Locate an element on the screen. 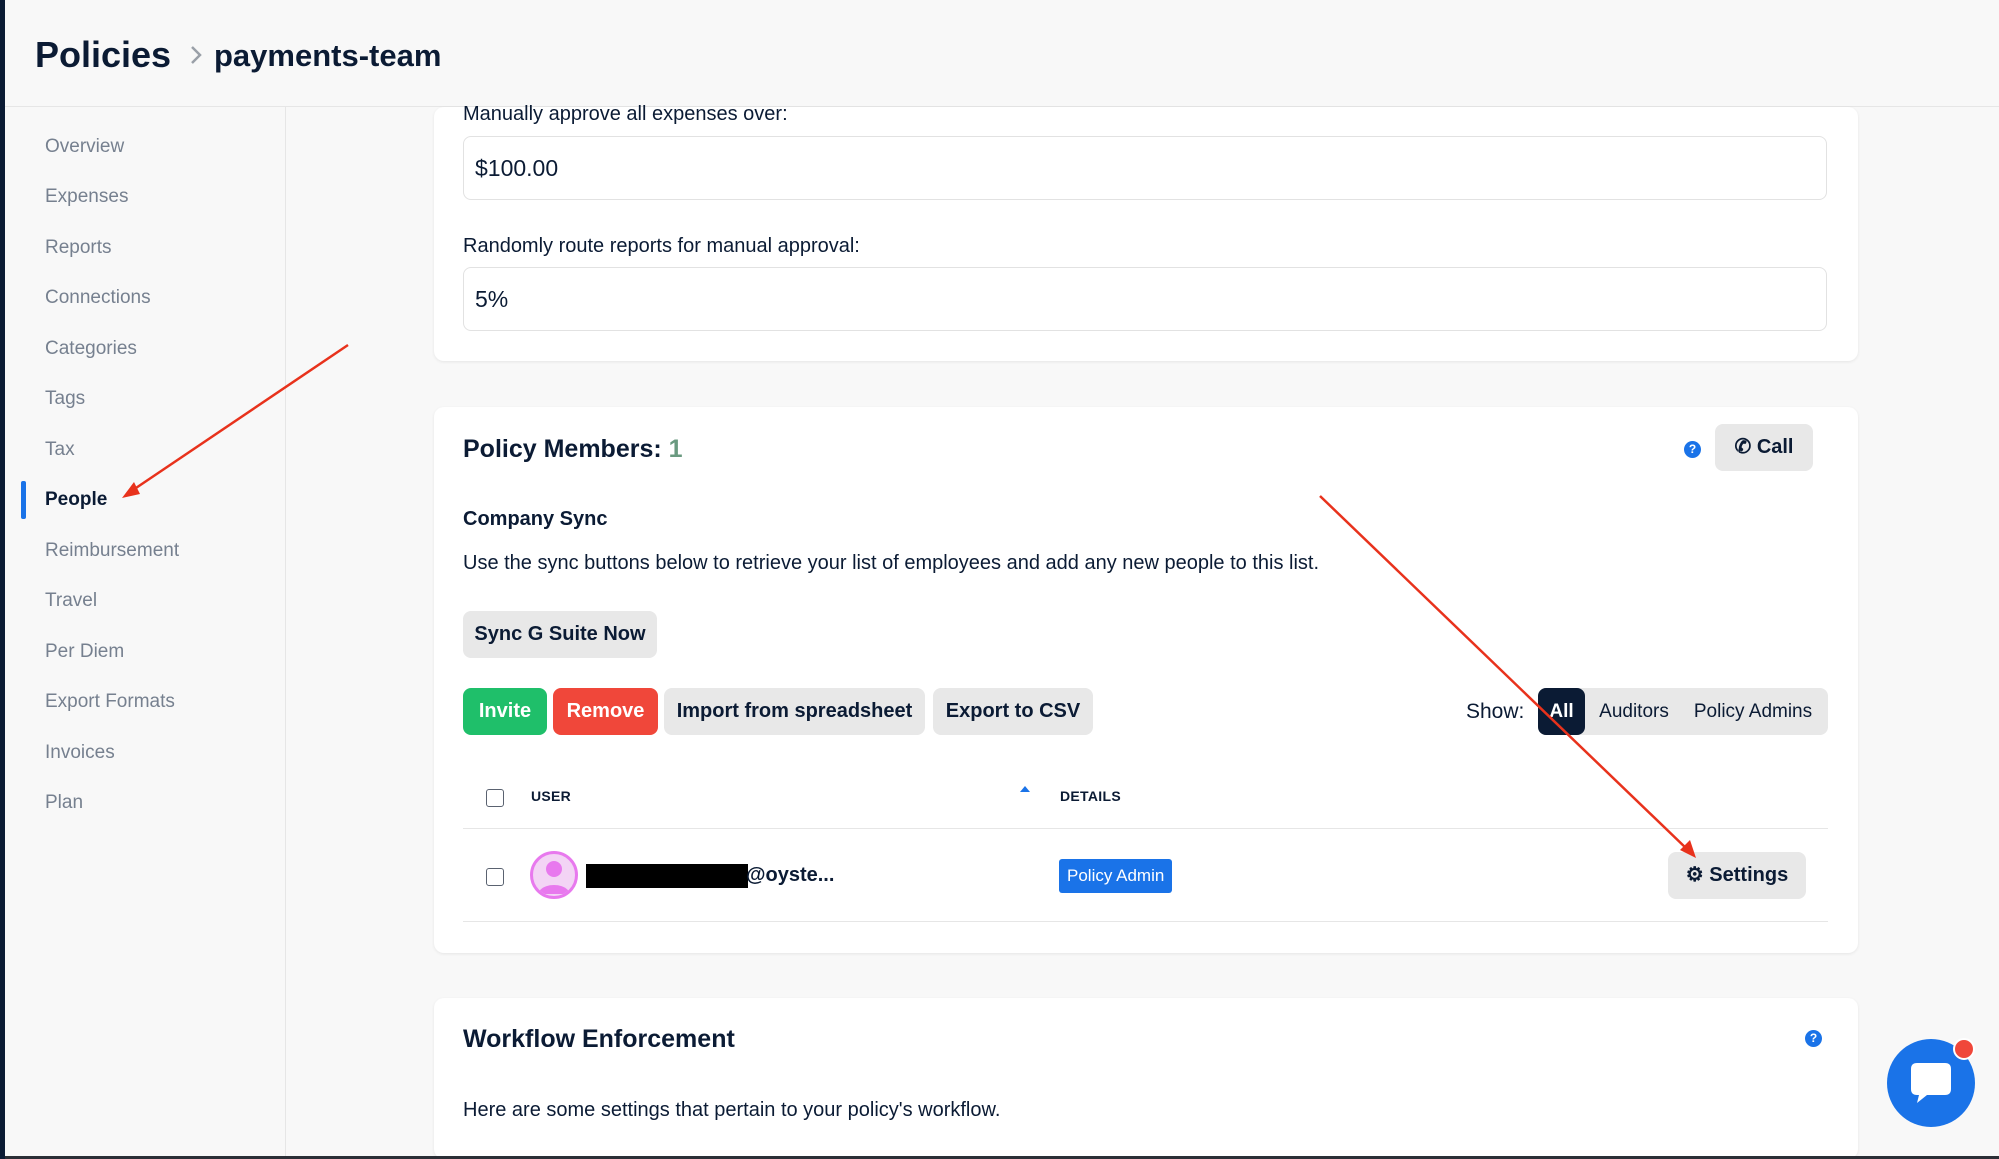  active-nav-indicator is located at coordinates (23, 500).